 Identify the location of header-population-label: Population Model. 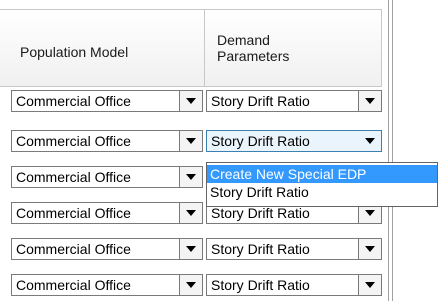
(74, 52).